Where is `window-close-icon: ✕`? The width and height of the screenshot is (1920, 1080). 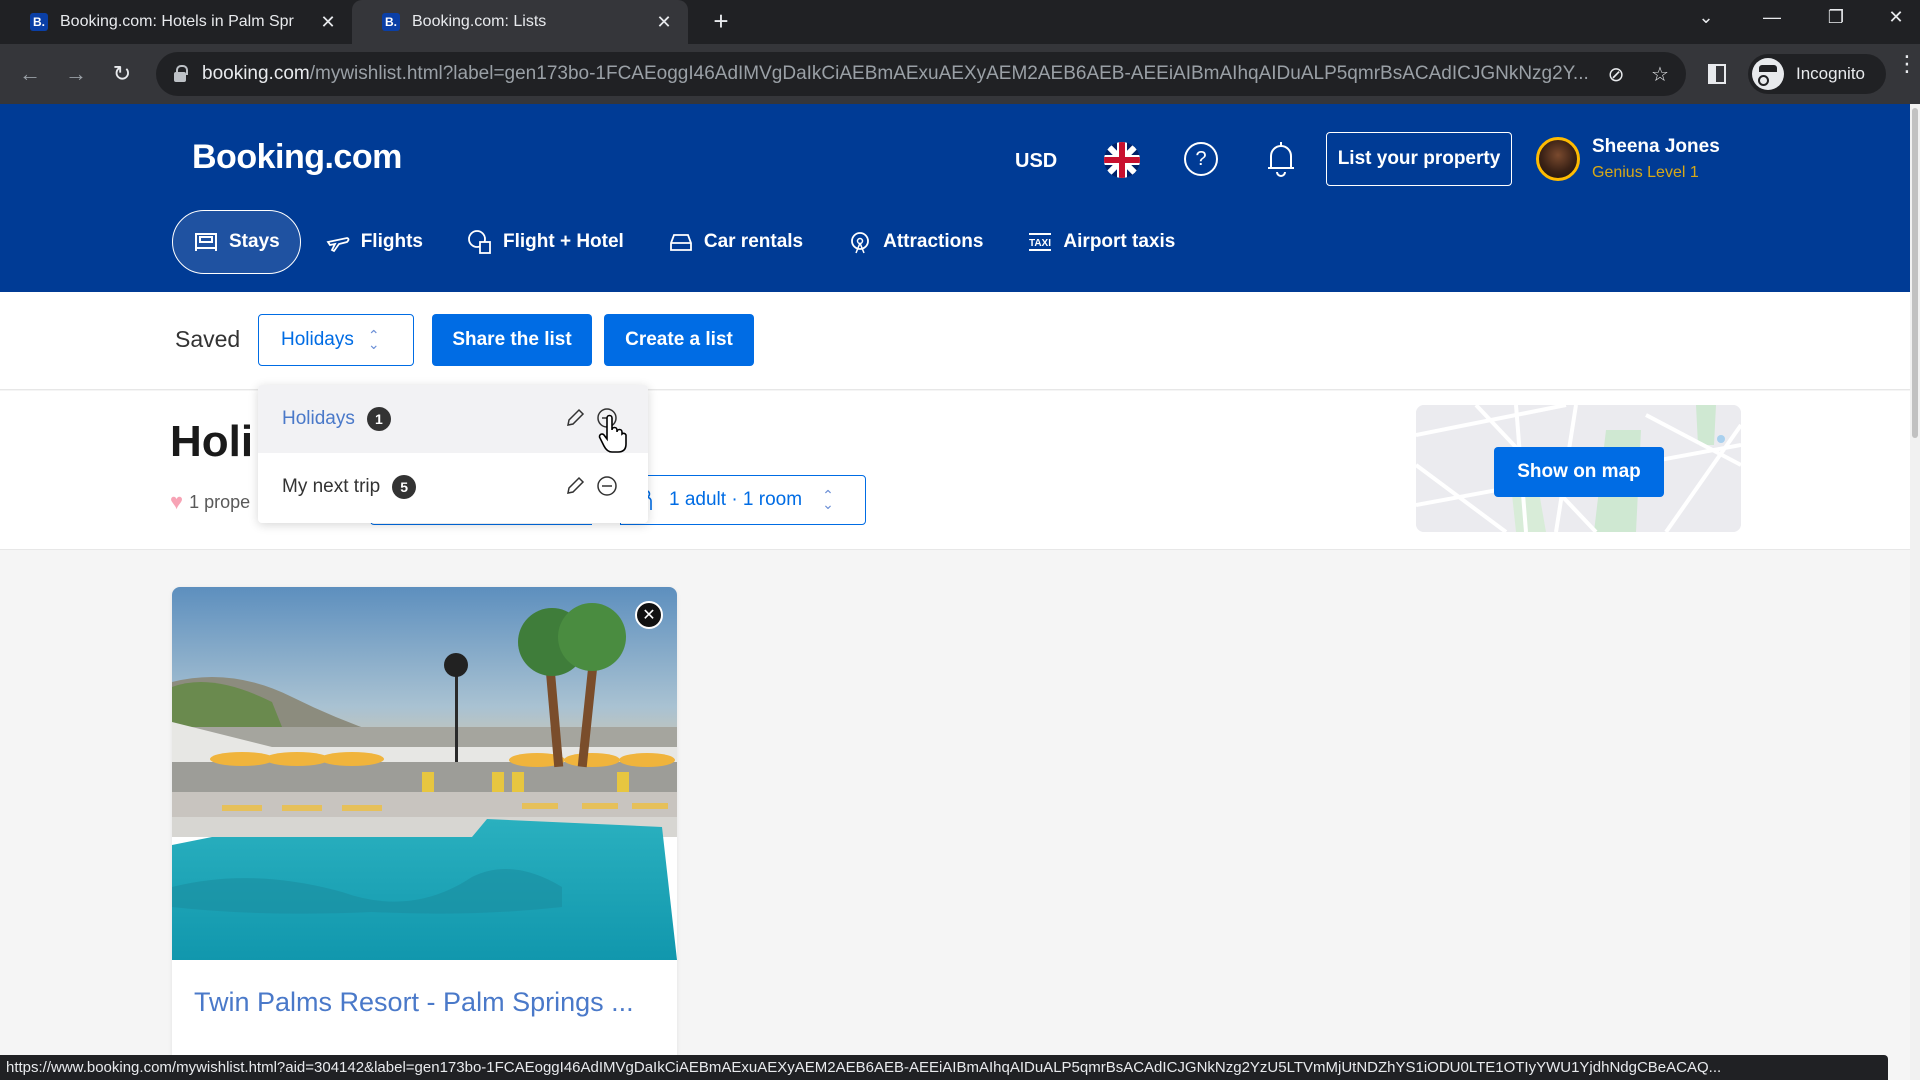
window-close-icon: ✕ is located at coordinates (1893, 17).